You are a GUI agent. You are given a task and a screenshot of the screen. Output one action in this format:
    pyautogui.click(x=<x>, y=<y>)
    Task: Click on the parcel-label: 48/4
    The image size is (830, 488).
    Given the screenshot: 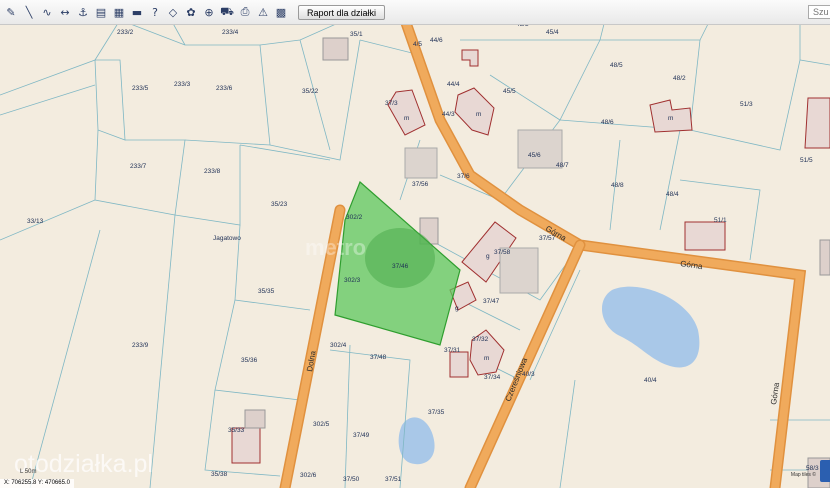 What is the action you would take?
    pyautogui.click(x=672, y=194)
    